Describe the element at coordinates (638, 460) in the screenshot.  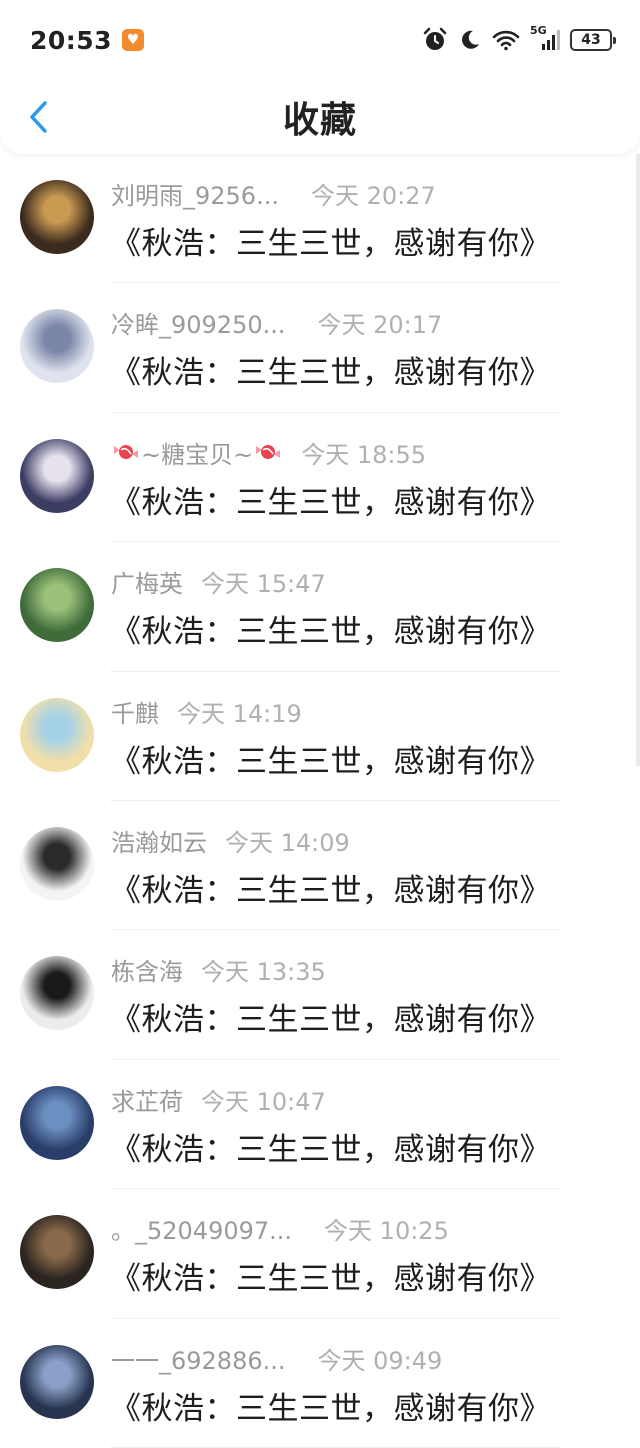
I see `scrollbar` at that location.